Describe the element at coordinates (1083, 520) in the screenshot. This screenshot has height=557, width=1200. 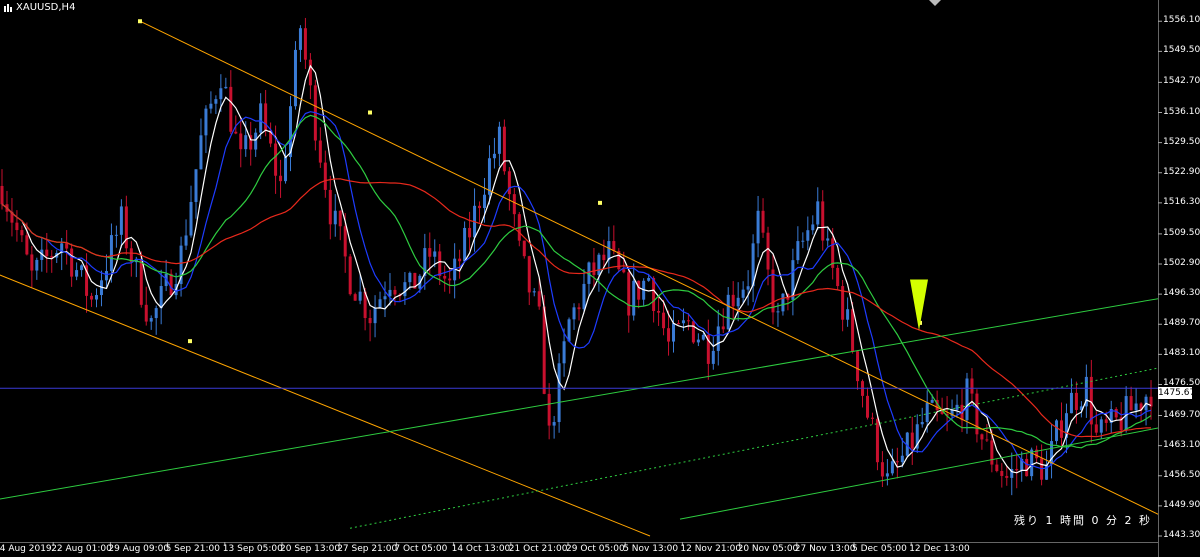
I see `bar-countdown-timer: 残り 1 時間 0 分 2 秒` at that location.